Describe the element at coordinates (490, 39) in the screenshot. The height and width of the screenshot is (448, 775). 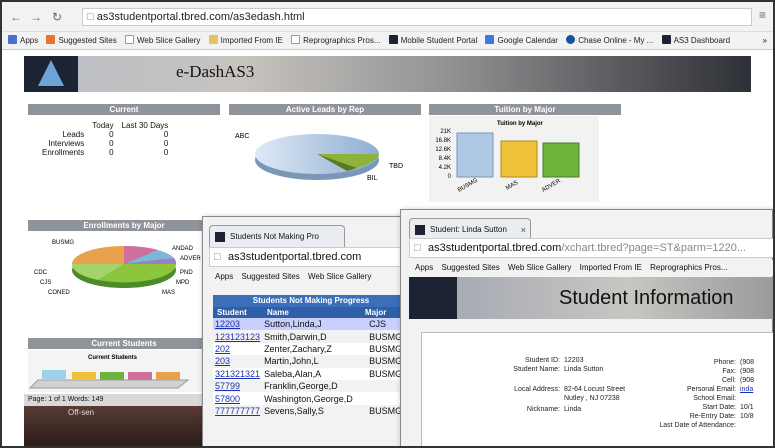
I see `calendar-icon` at that location.